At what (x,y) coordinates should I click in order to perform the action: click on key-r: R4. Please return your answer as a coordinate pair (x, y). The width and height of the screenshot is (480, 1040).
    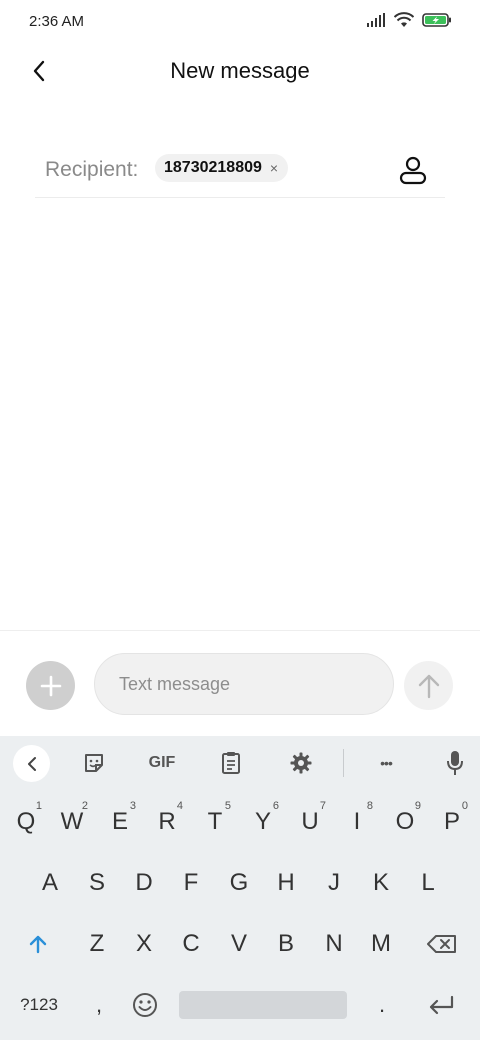
    Looking at the image, I should click on (167, 822).